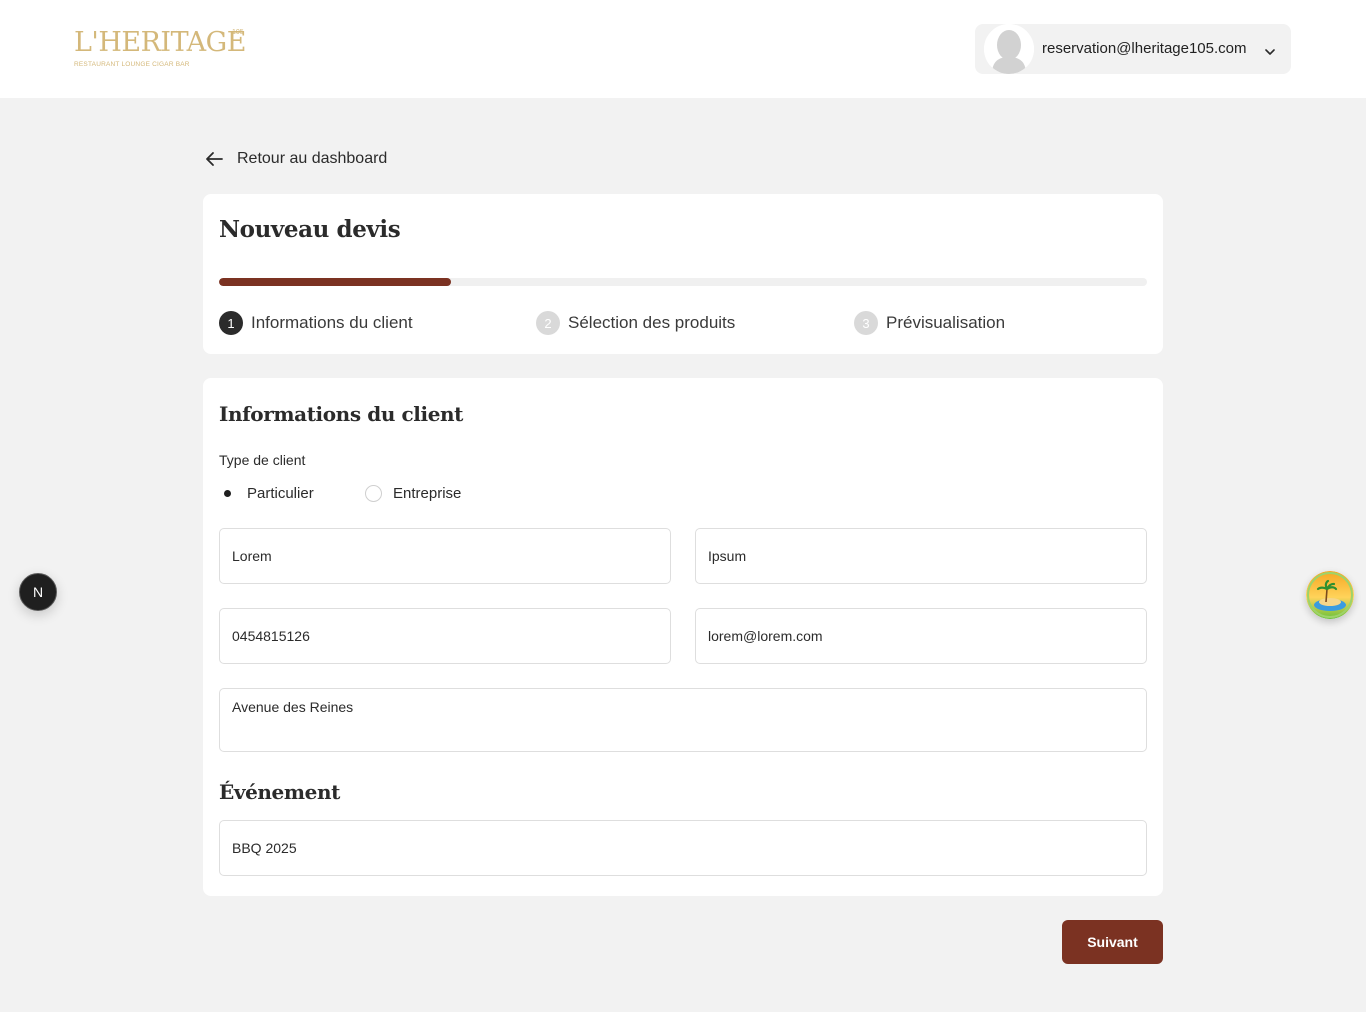 This screenshot has height=1012, width=1366. I want to click on page-title: Nouveau devis, so click(310, 229).